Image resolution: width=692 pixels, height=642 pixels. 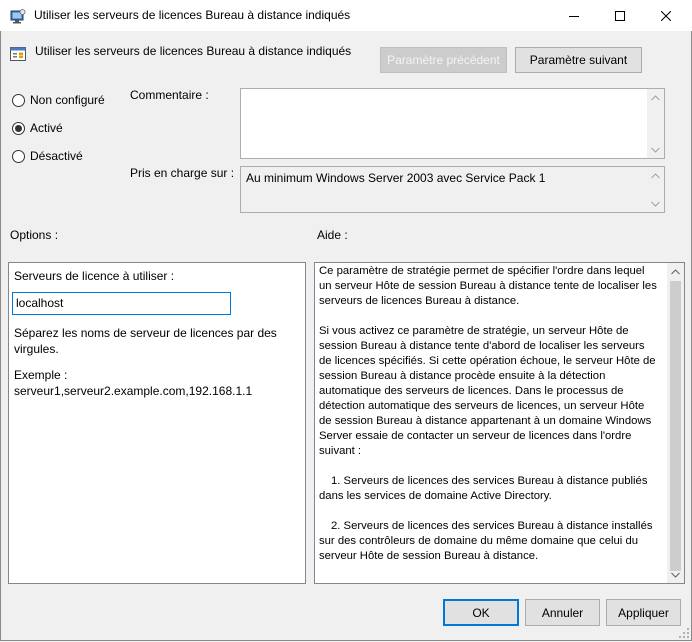 I want to click on scroll-thumb, so click(x=675, y=426).